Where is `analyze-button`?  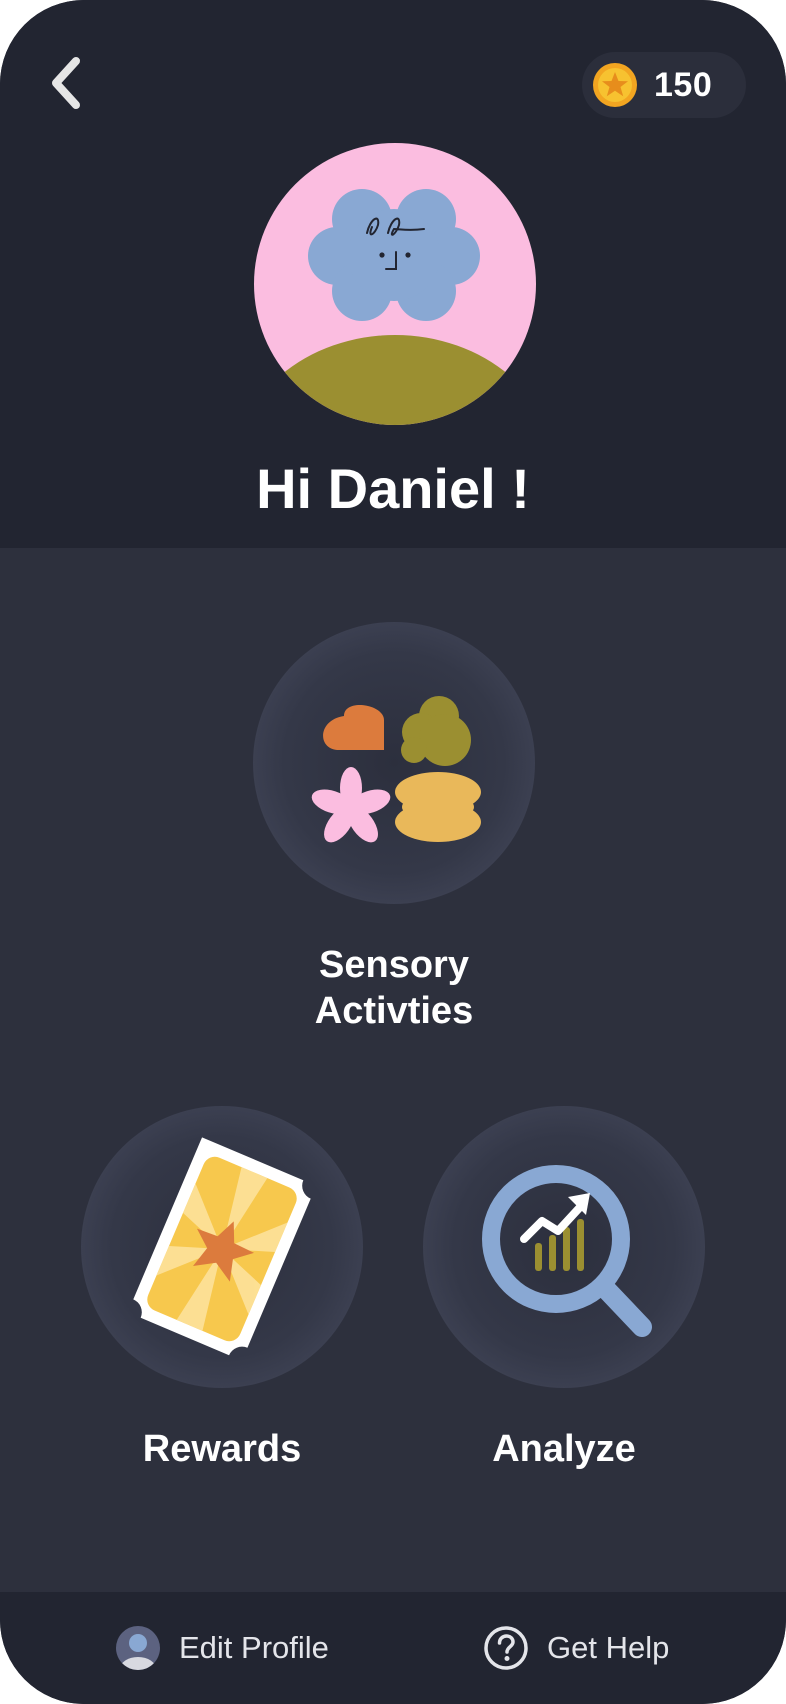 analyze-button is located at coordinates (564, 1247).